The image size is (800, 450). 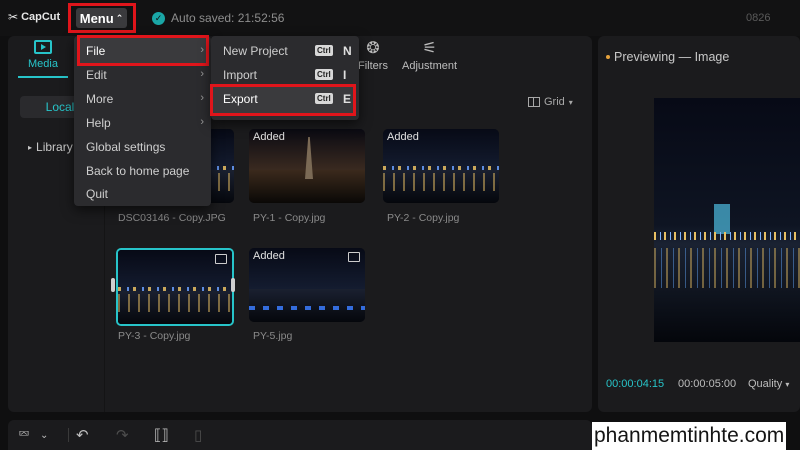 I want to click on tab-media: Media, so click(x=43, y=59).